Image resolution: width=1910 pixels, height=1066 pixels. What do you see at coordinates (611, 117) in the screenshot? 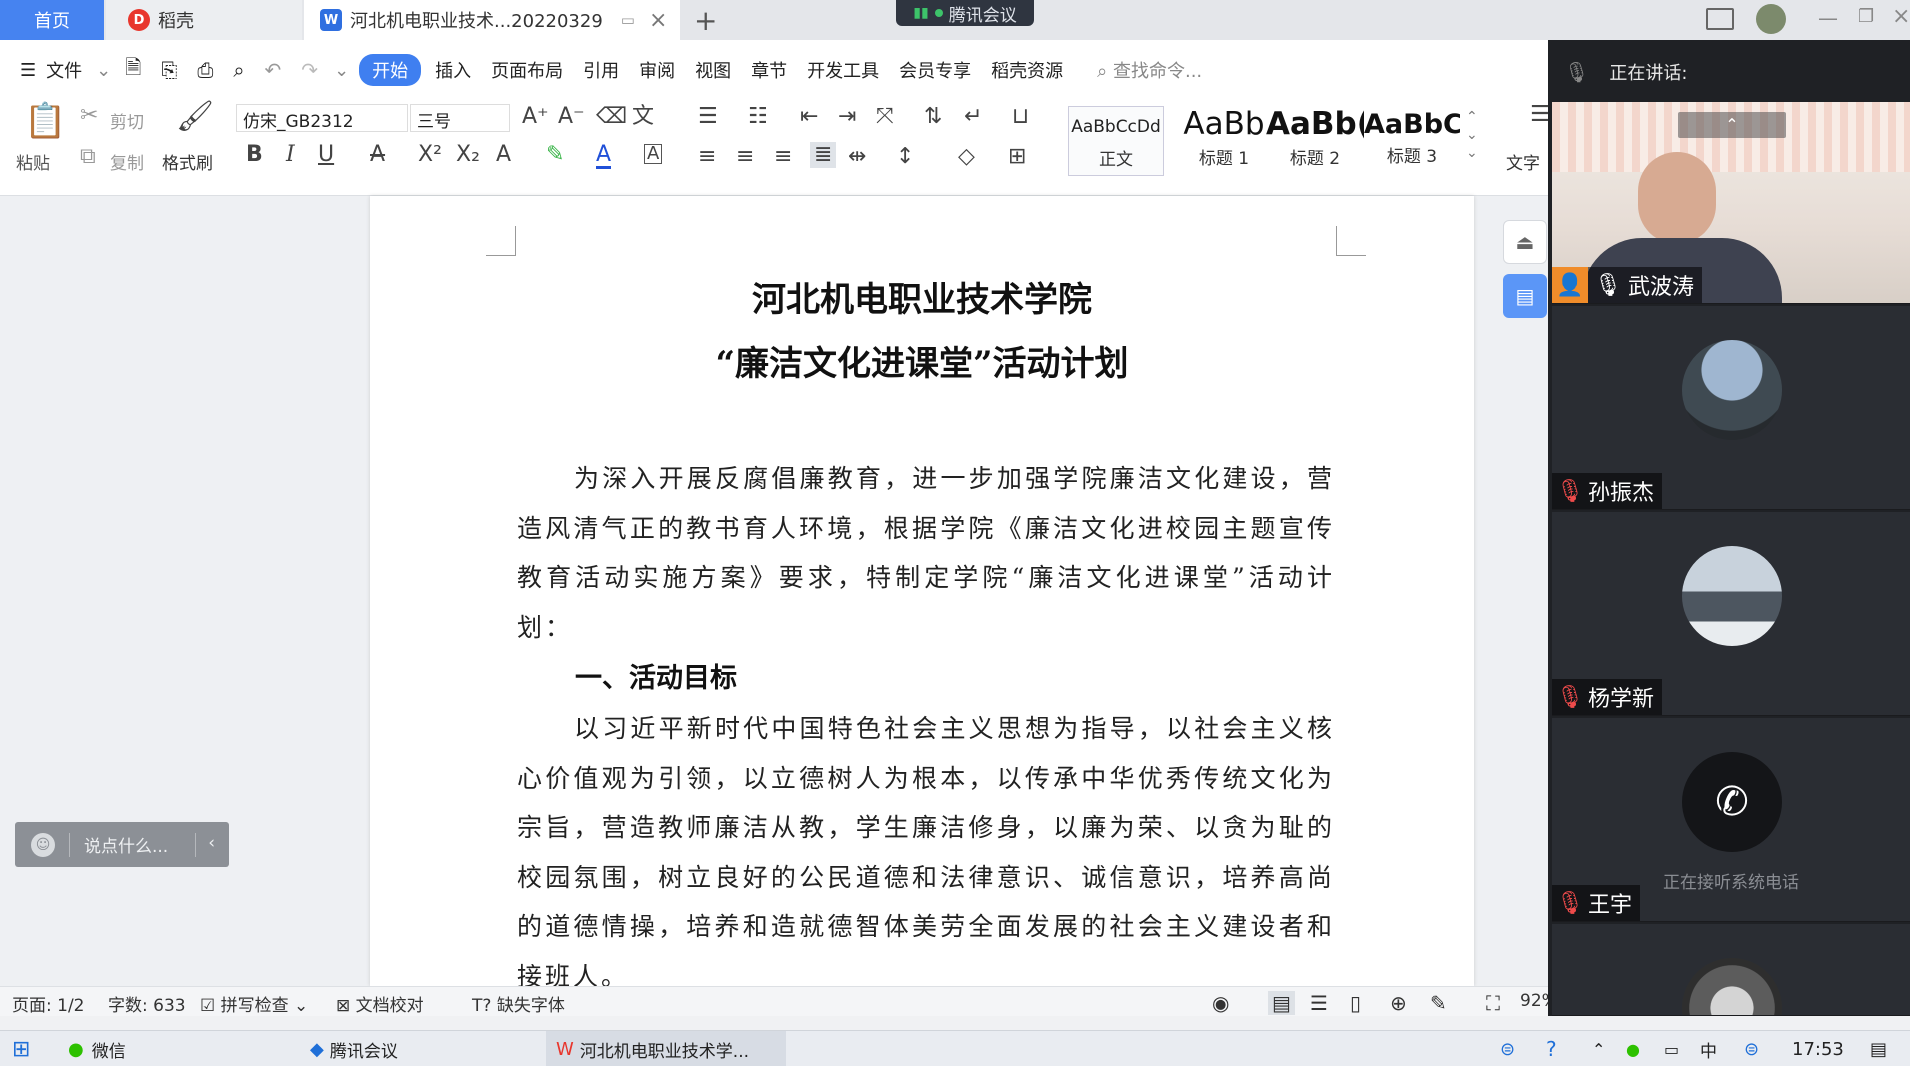
I see `clear-format-icon: ⌫` at bounding box center [611, 117].